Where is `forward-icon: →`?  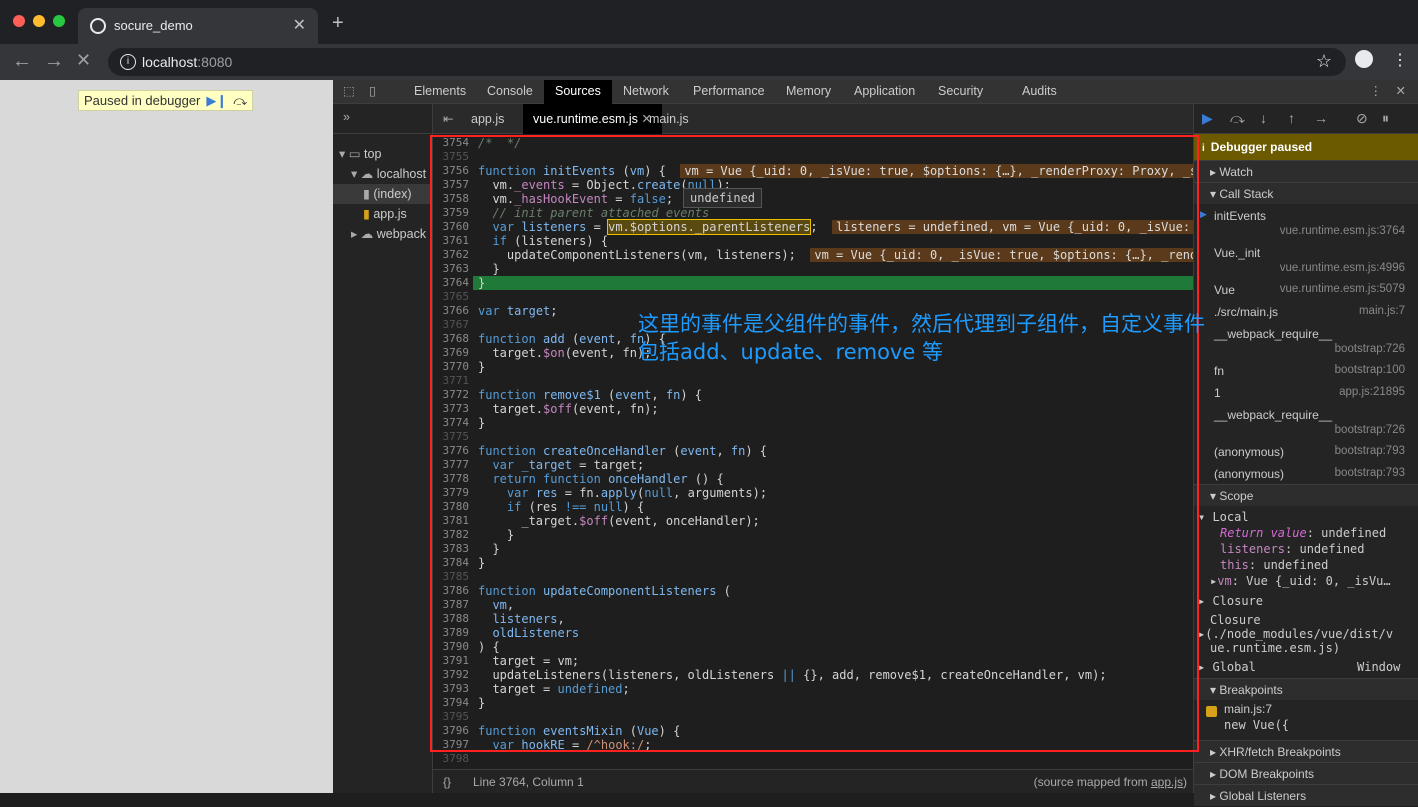 forward-icon: → is located at coordinates (54, 61).